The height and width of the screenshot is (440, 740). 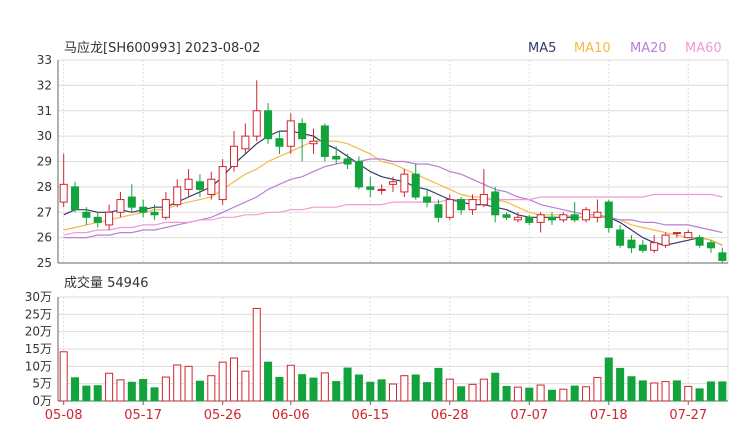 I want to click on price-y-tick: 29, so click(x=44, y=162).